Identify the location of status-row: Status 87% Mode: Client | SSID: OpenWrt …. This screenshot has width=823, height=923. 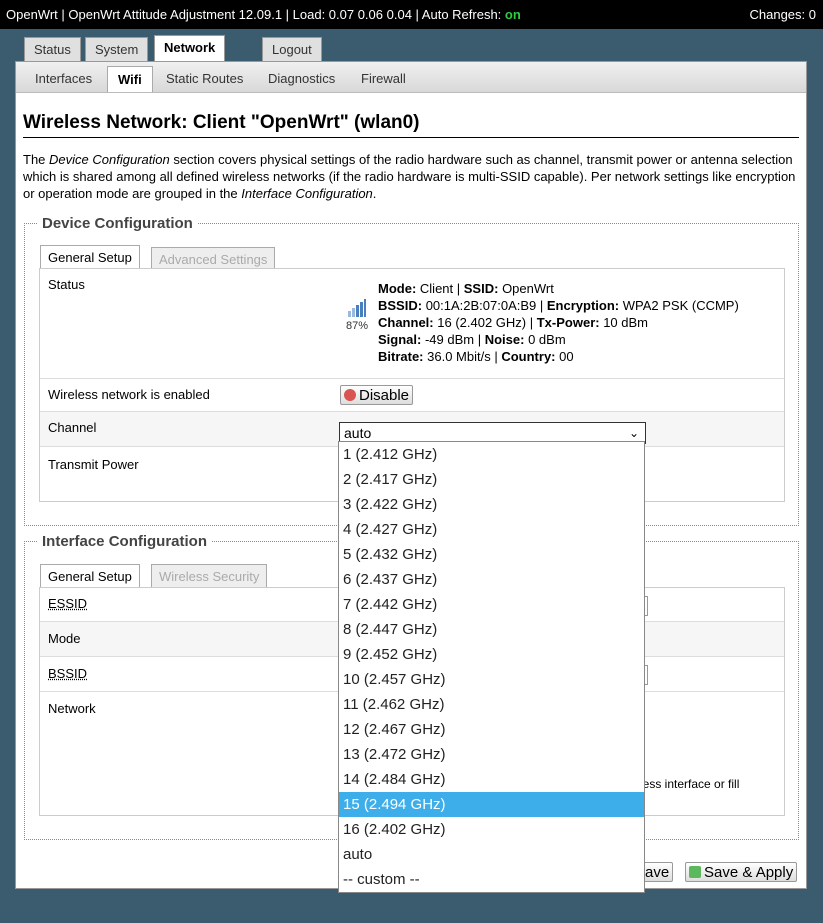
(412, 324).